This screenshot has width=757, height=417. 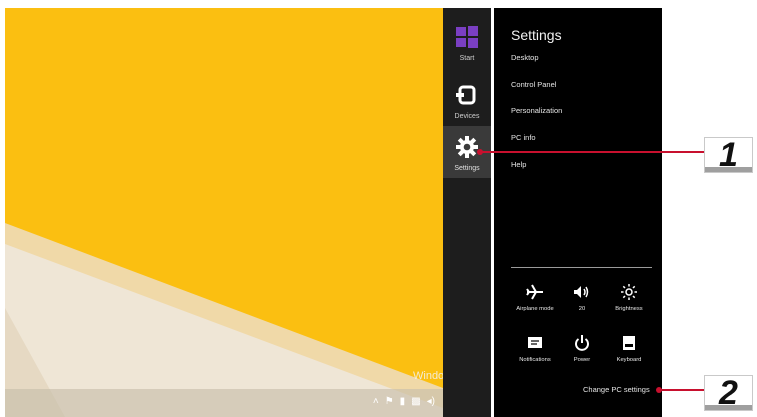 I want to click on callout-2-line, so click(x=682, y=390).